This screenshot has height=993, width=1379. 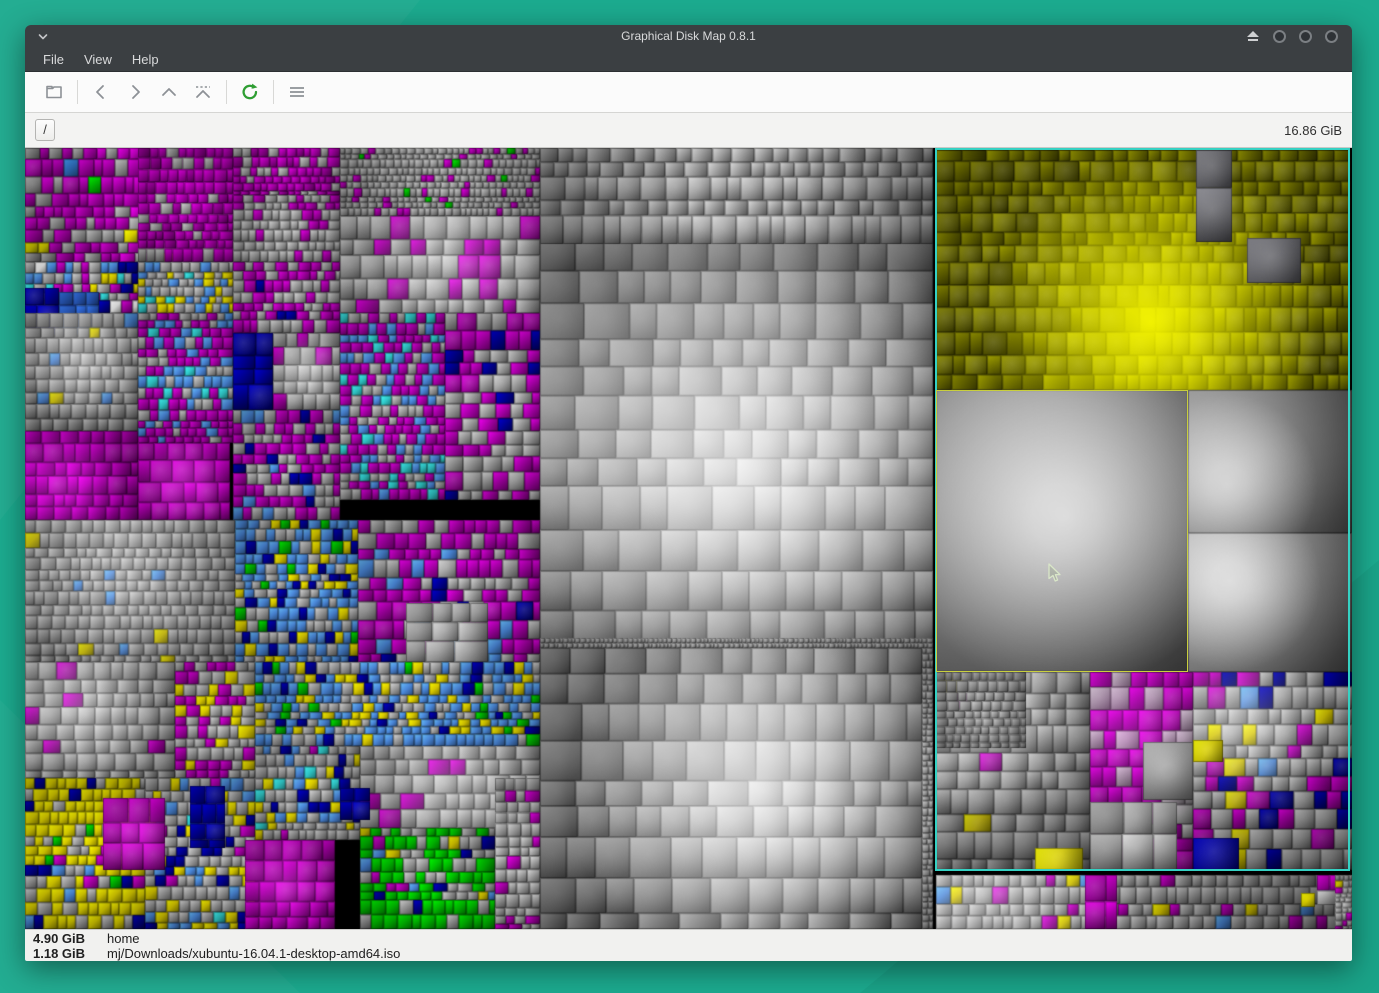 I want to click on go-back-button, so click(x=101, y=92).